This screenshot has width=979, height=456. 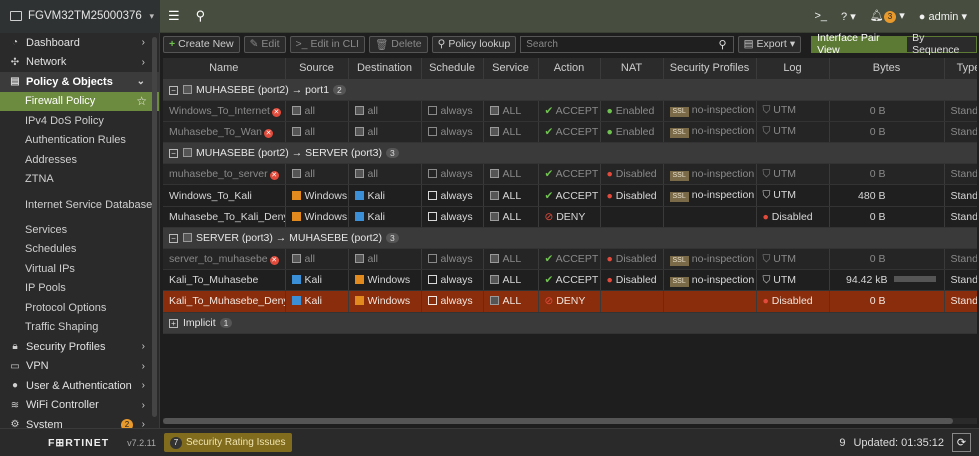 What do you see at coordinates (79, 101) in the screenshot?
I see `sidebar-item-firewall-policy: Firewall Policy ☆` at bounding box center [79, 101].